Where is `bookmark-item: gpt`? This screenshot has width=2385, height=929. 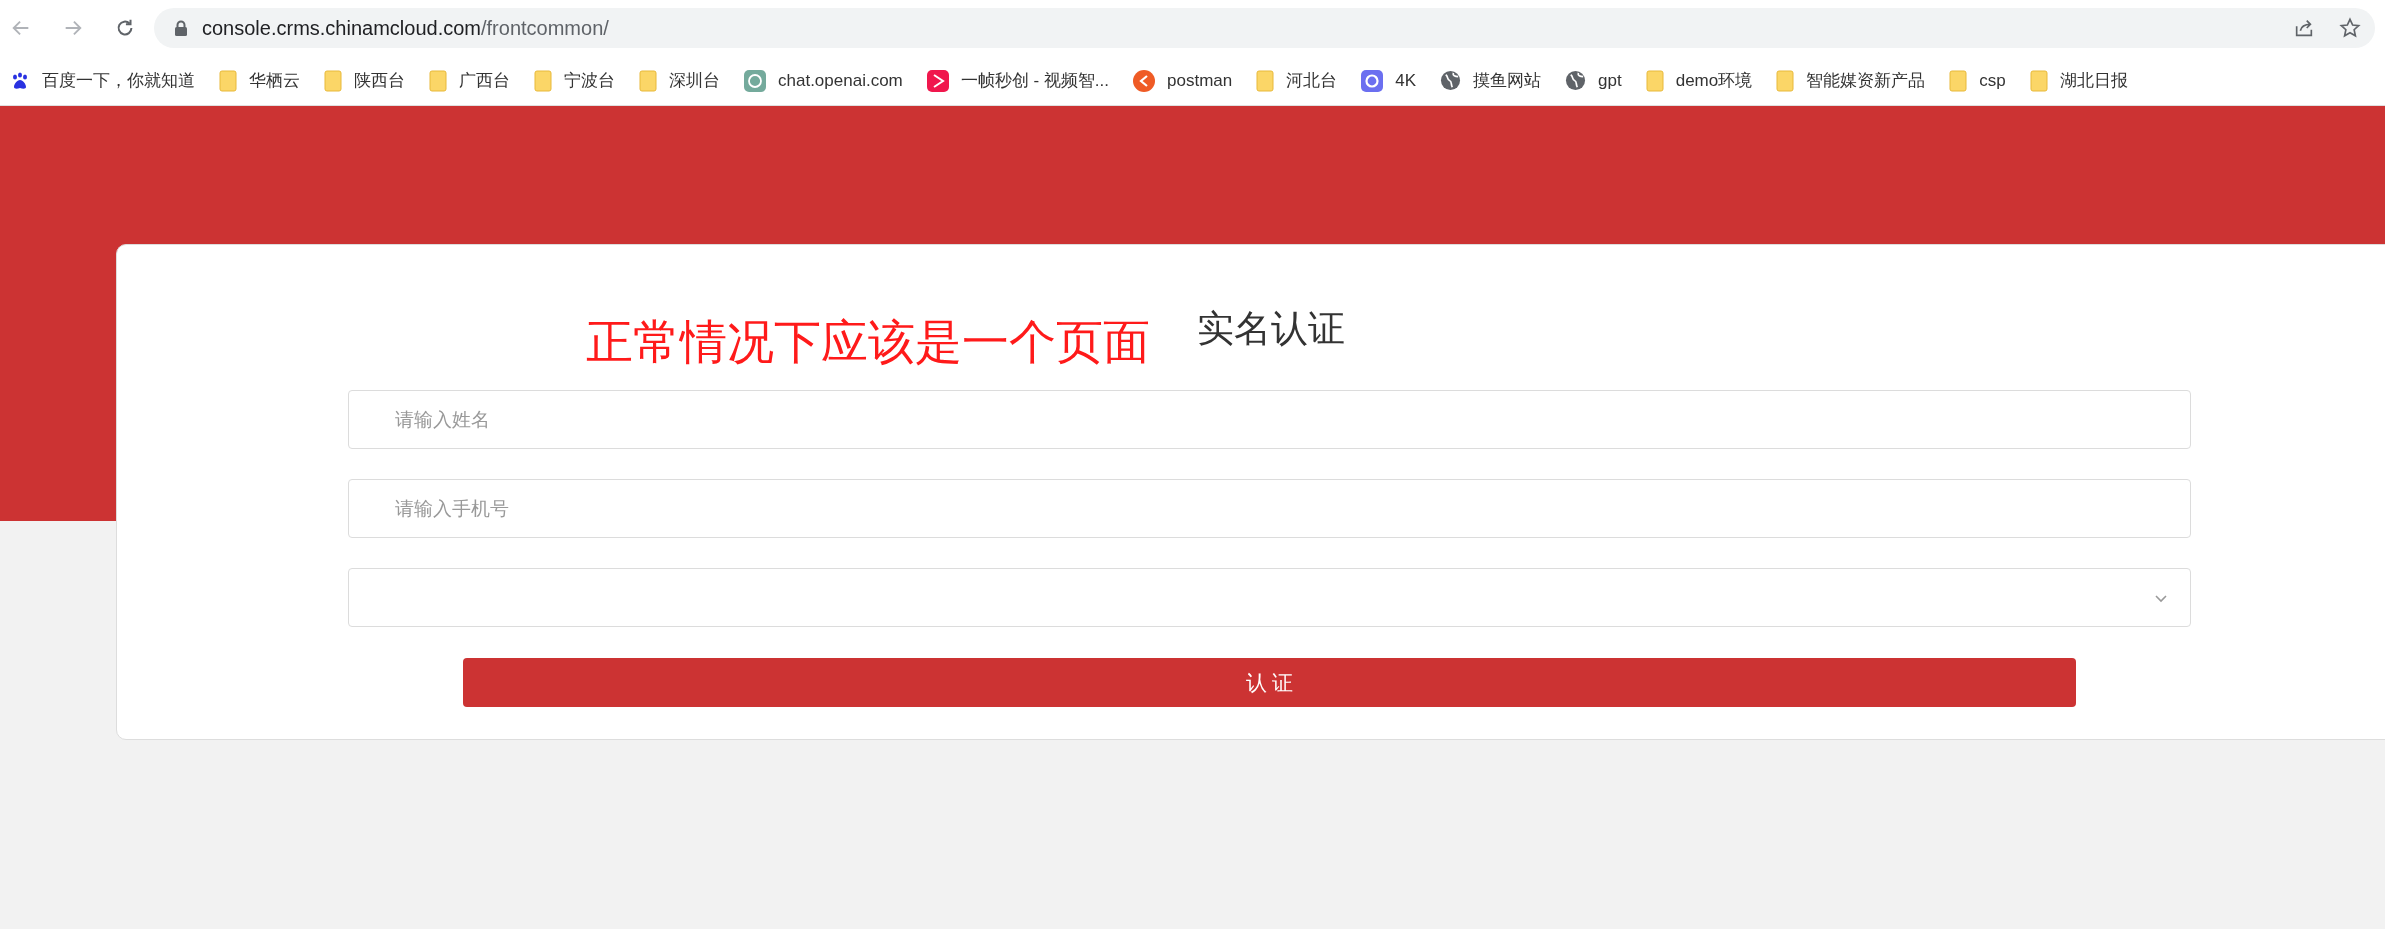 bookmark-item: gpt is located at coordinates (1593, 80).